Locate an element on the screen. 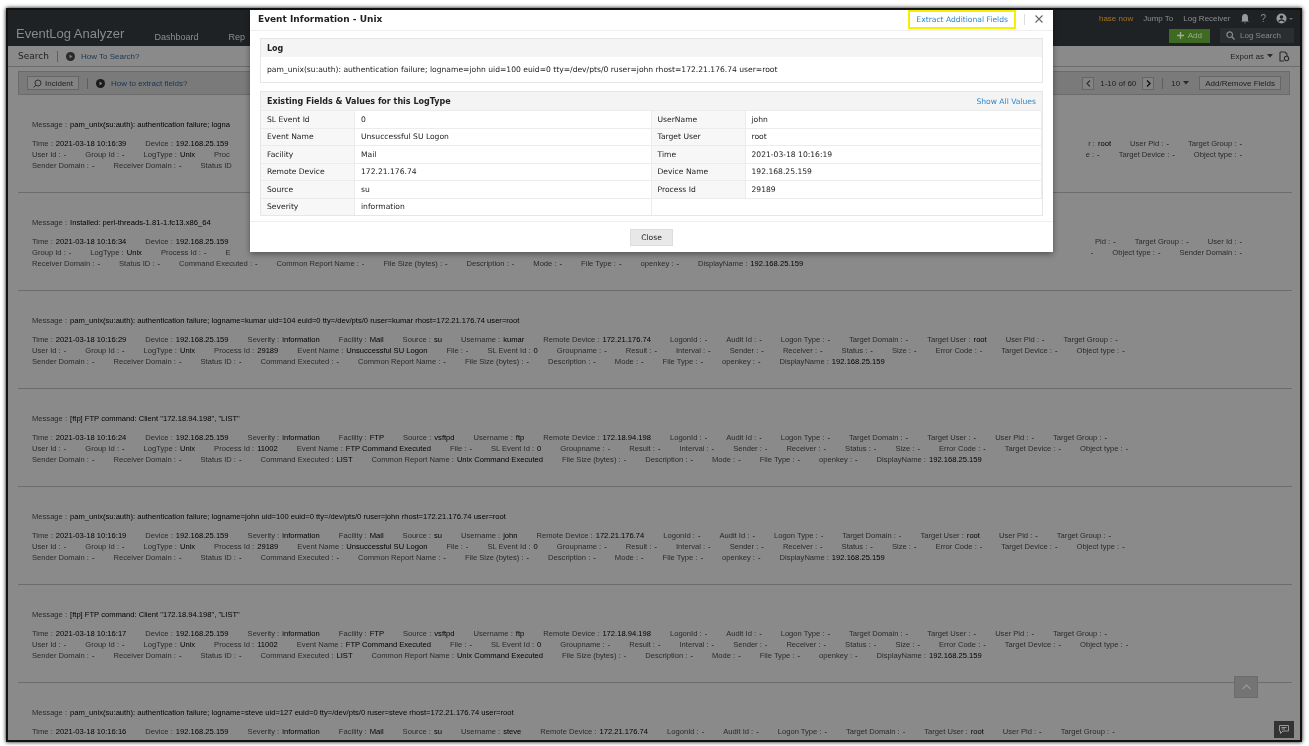 The width and height of the screenshot is (1309, 746). plus-icon is located at coordinates (1180, 35).